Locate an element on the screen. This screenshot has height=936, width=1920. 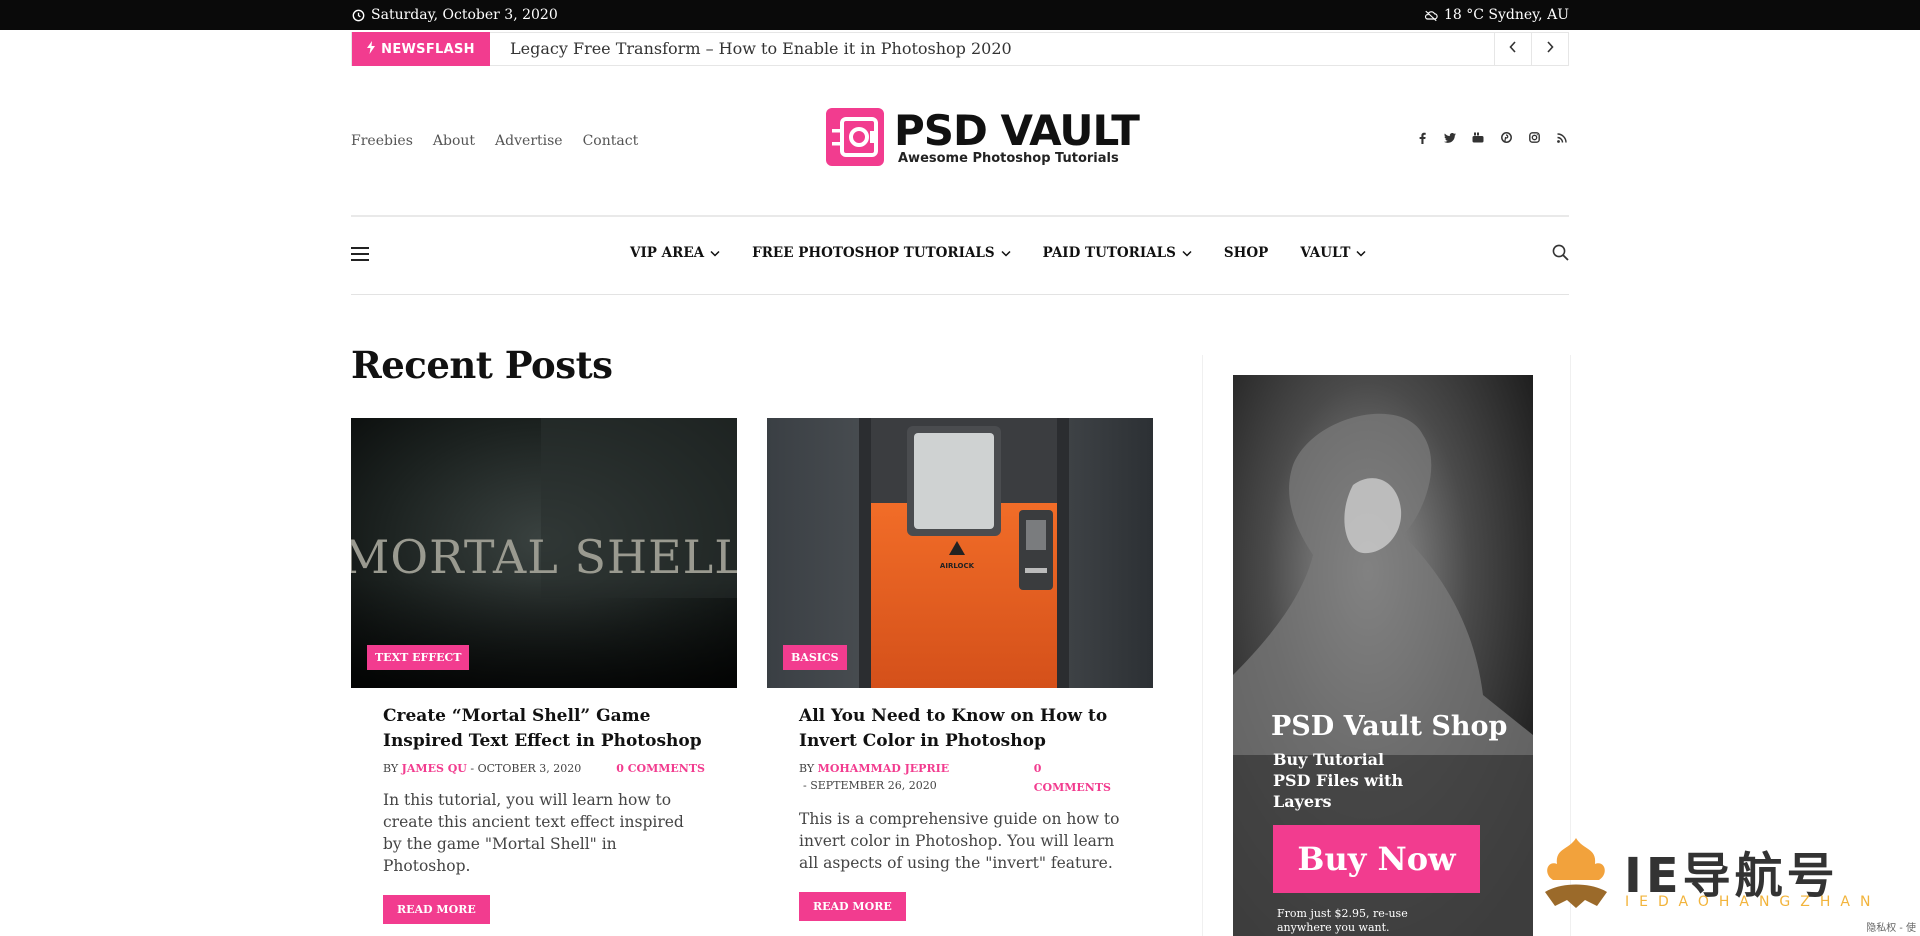
watermark-subtext: IEDAOHANGZHAN is located at coordinates (1753, 902).